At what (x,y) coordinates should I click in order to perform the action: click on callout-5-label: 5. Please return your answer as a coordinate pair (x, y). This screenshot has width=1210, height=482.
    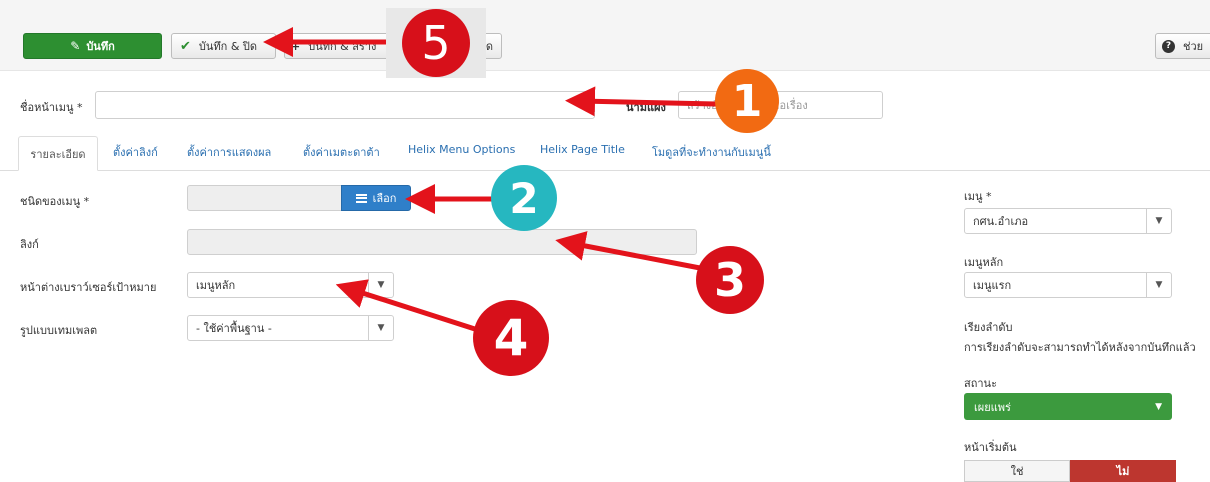
    Looking at the image, I should click on (436, 43).